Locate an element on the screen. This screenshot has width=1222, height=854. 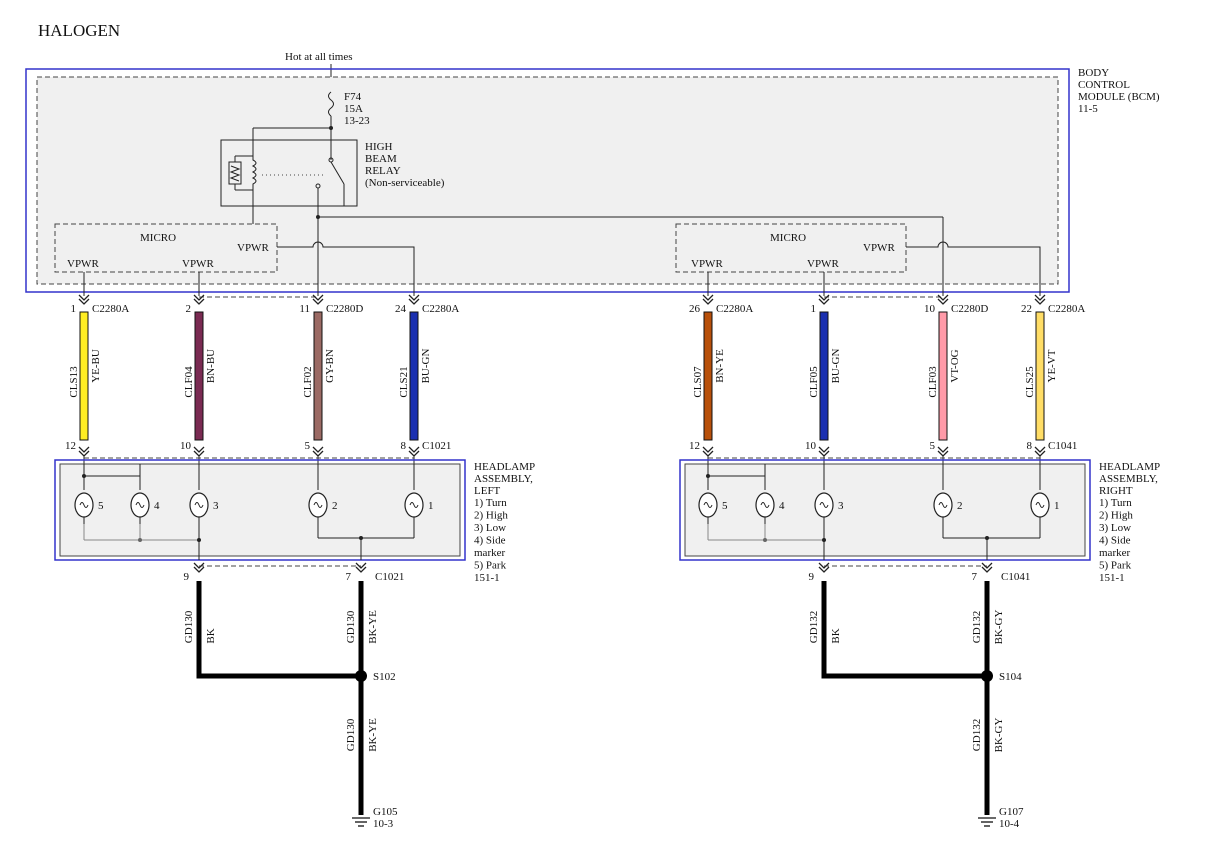
splice-label: S104 is located at coordinates (1010, 677).